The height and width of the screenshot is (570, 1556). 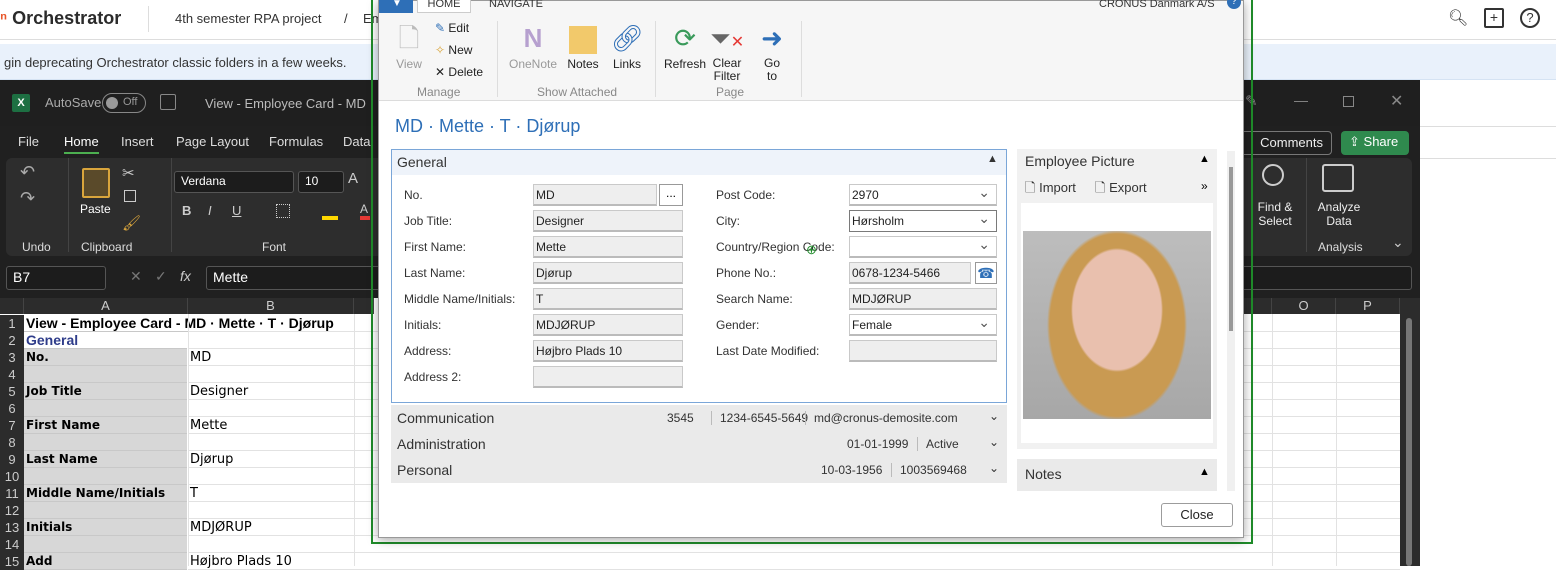 What do you see at coordinates (1368, 306) in the screenshot?
I see `column-header-p: P` at bounding box center [1368, 306].